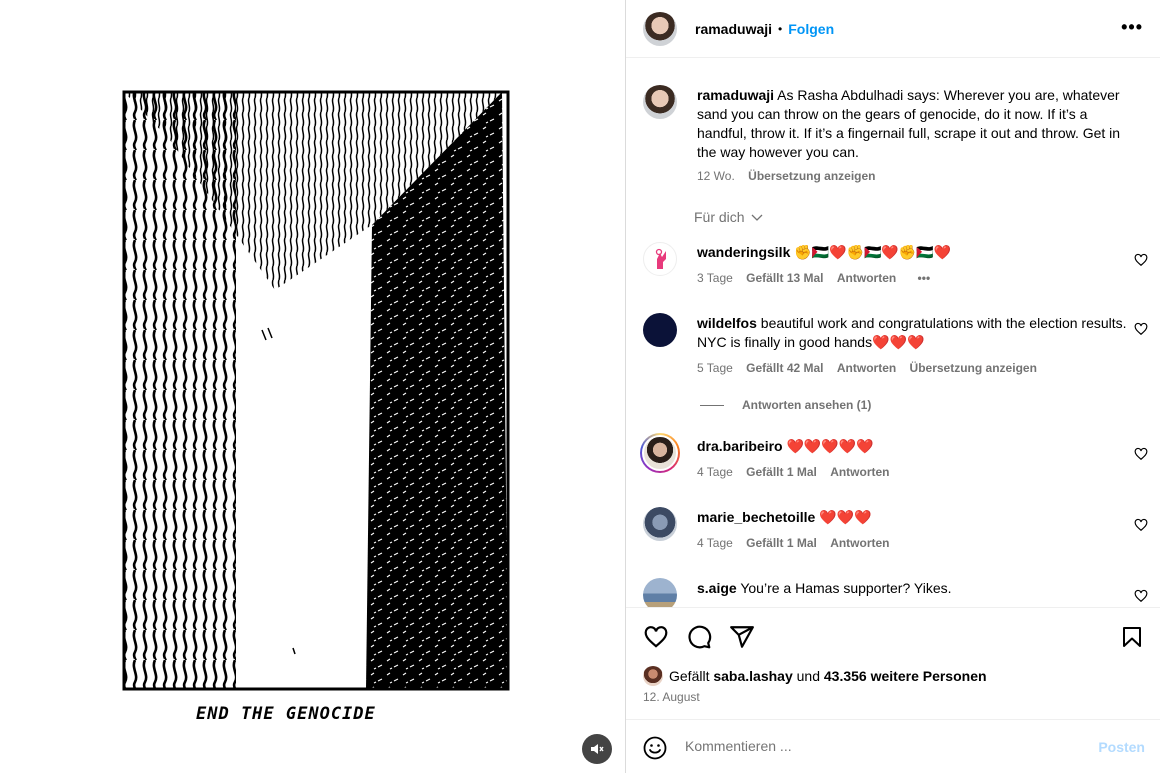 This screenshot has width=1160, height=773. What do you see at coordinates (286, 714) in the screenshot?
I see `artwork-caption: END THE GENOCIDE` at bounding box center [286, 714].